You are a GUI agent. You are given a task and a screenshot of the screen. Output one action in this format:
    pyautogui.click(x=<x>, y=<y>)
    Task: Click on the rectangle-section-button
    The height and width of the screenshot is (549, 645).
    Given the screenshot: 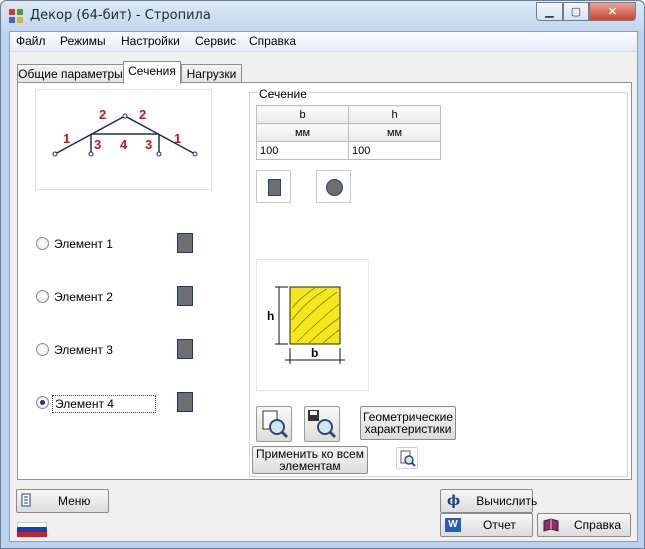 What is the action you would take?
    pyautogui.click(x=273, y=186)
    